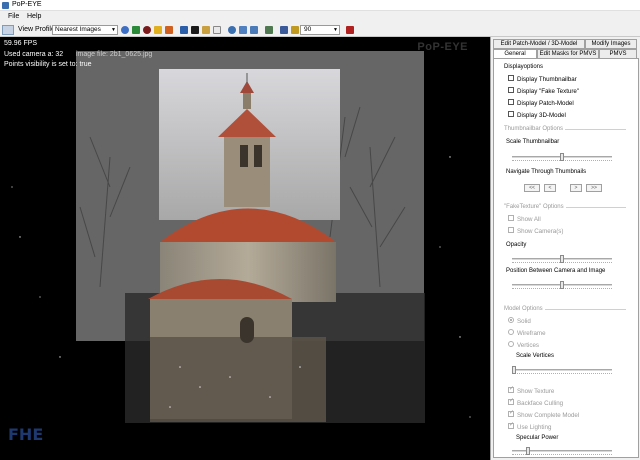 This screenshot has width=640, height=460. I want to click on specular-power-slider, so click(562, 451).